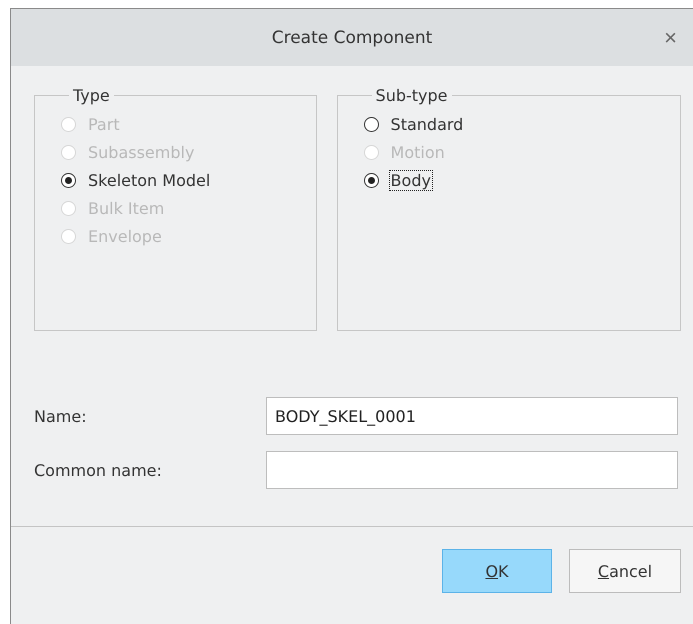 This screenshot has width=693, height=624. Describe the element at coordinates (472, 416) in the screenshot. I see `input-field: BODY_SKEL_0001` at that location.